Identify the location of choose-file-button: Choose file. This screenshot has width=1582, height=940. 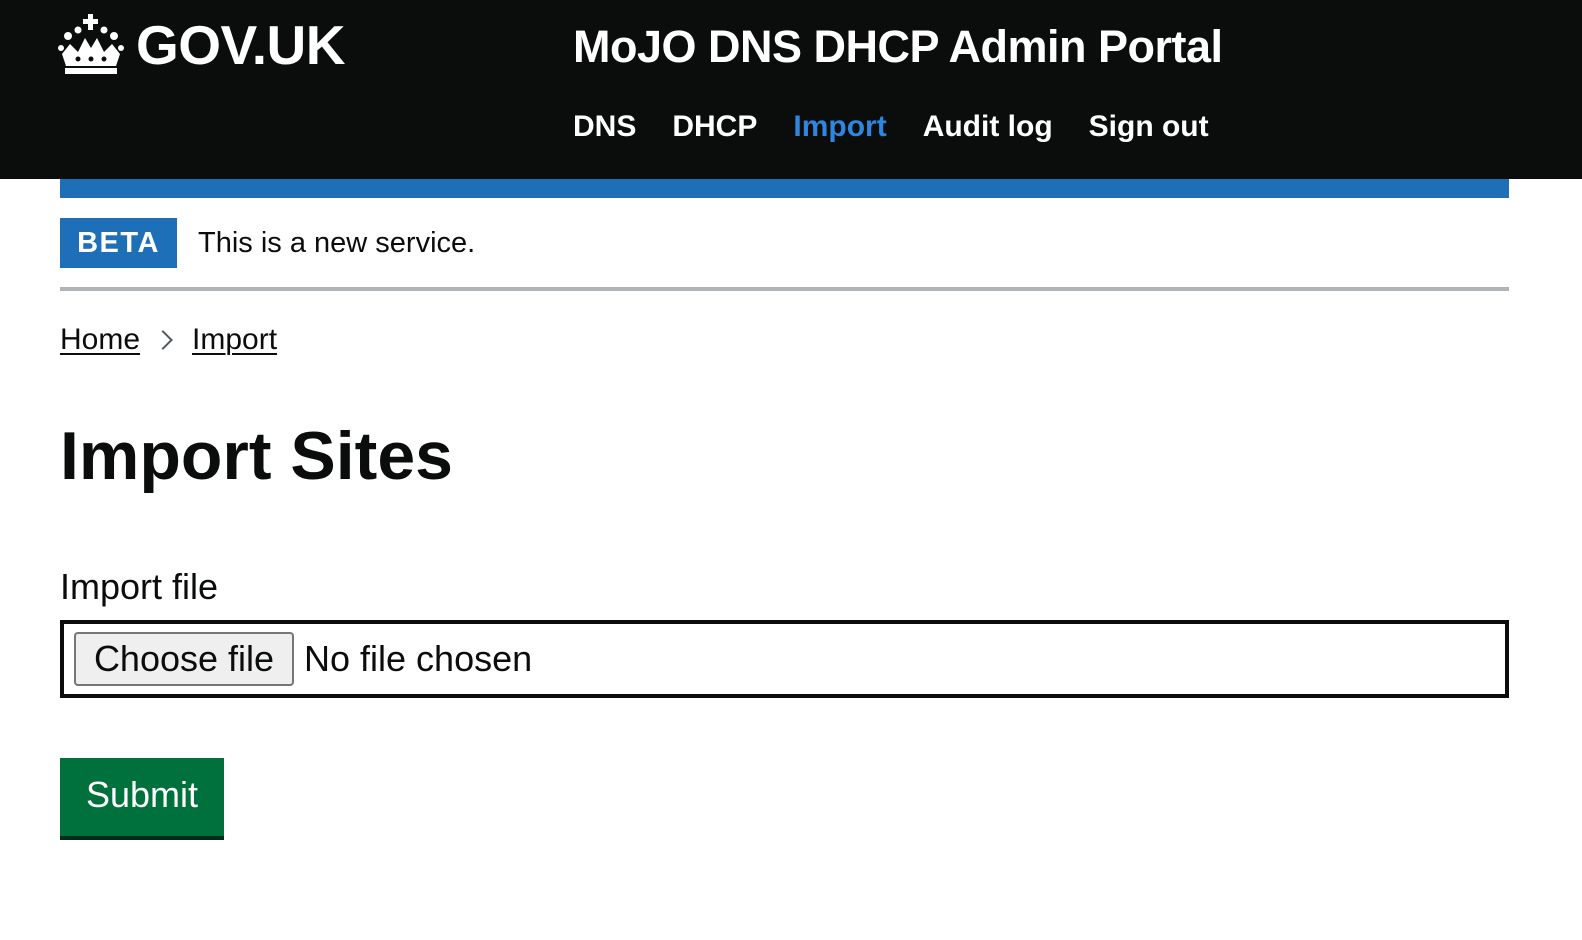
(184, 659).